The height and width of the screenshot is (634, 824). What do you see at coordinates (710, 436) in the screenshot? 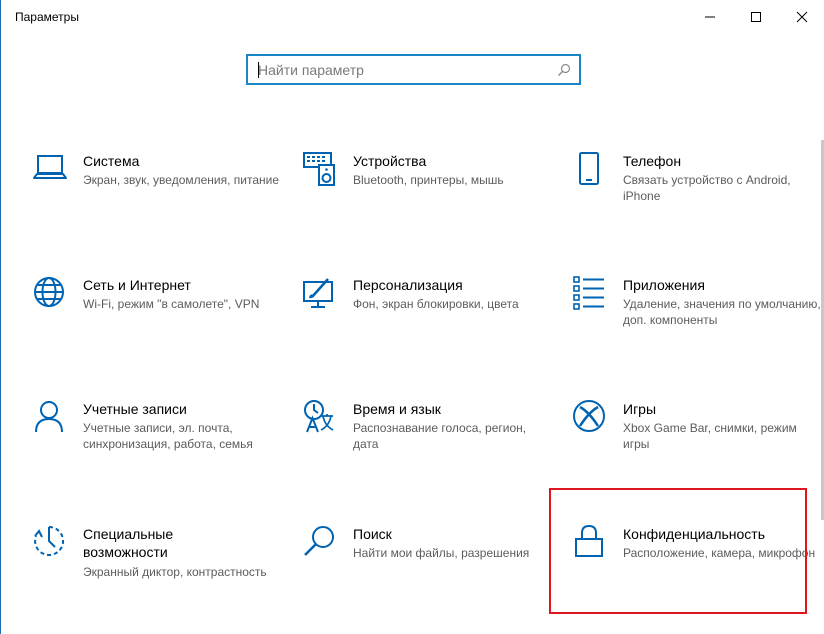
I see `tile-description: Xbox Game Bar, снимки, режим игры` at bounding box center [710, 436].